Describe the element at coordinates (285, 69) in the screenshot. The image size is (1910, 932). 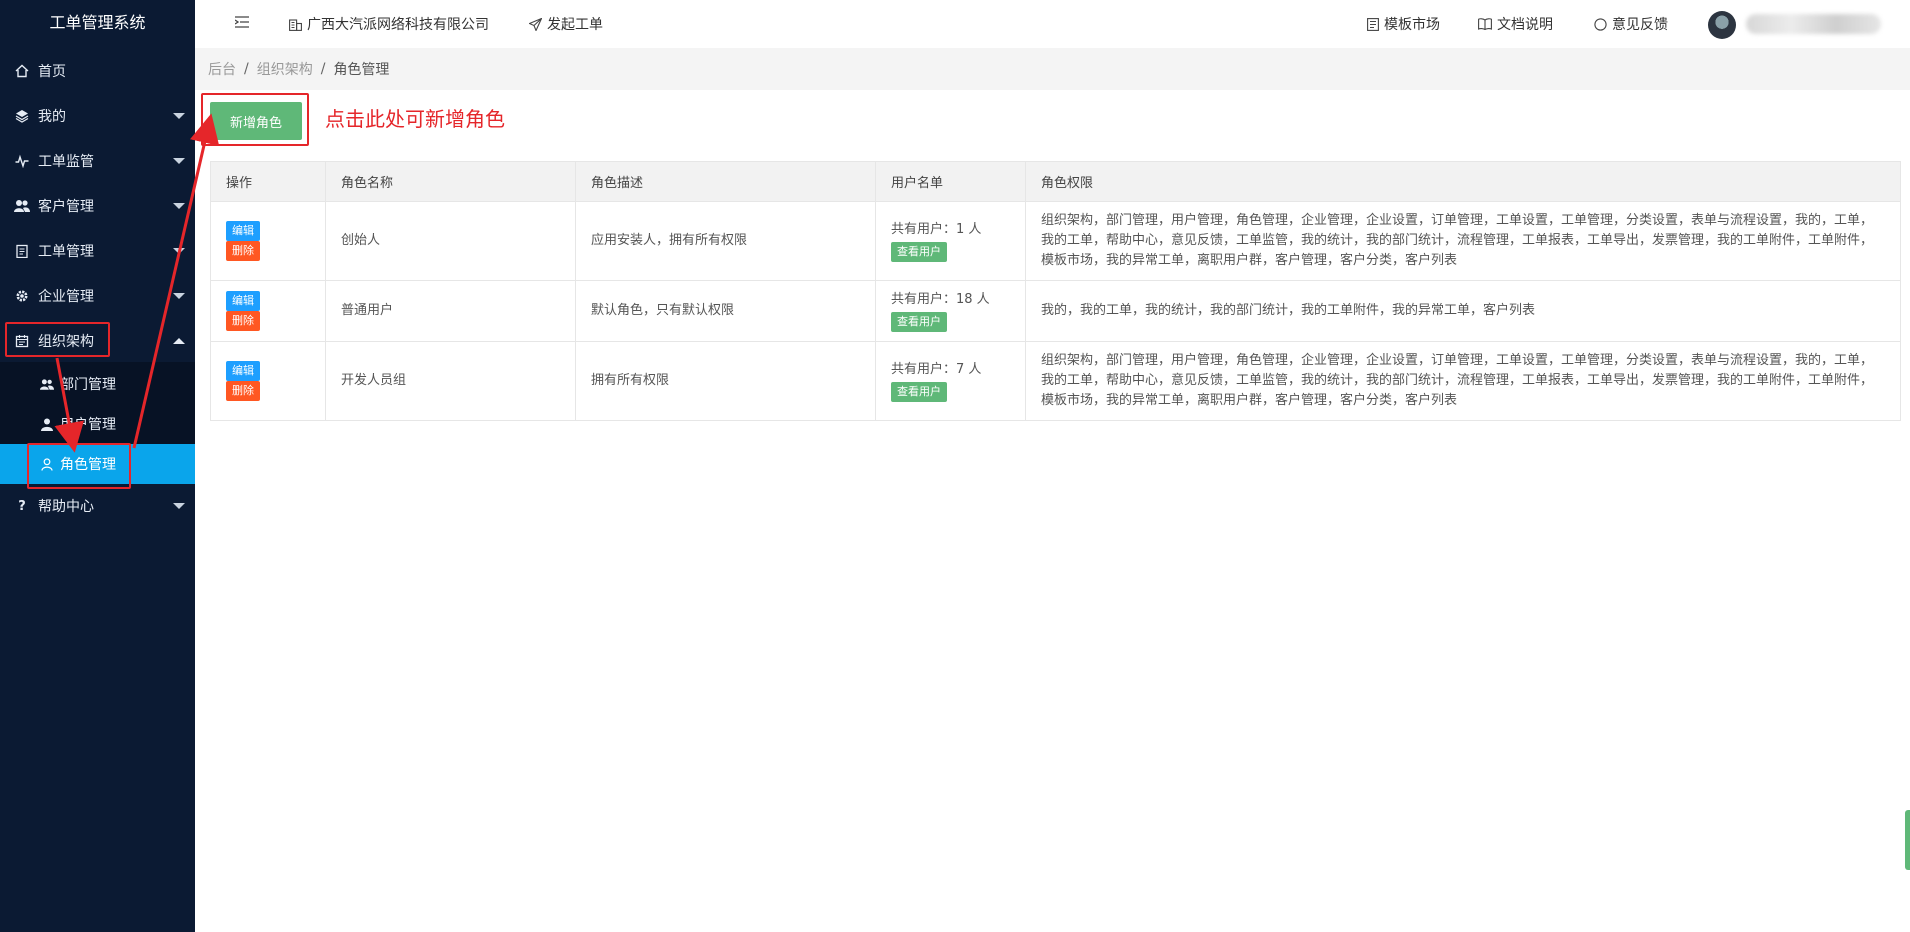
I see `breadcrumb-item: 组织架构` at that location.